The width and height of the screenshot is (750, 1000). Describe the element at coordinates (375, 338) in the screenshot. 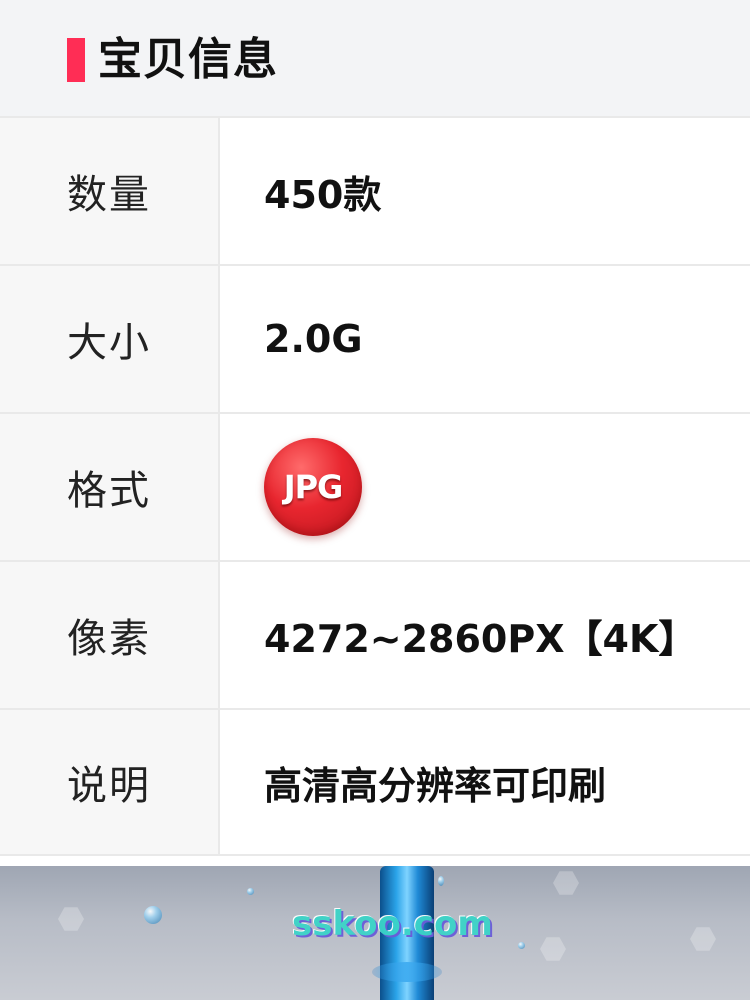

I see `table-row: 大小 2.0G` at that location.